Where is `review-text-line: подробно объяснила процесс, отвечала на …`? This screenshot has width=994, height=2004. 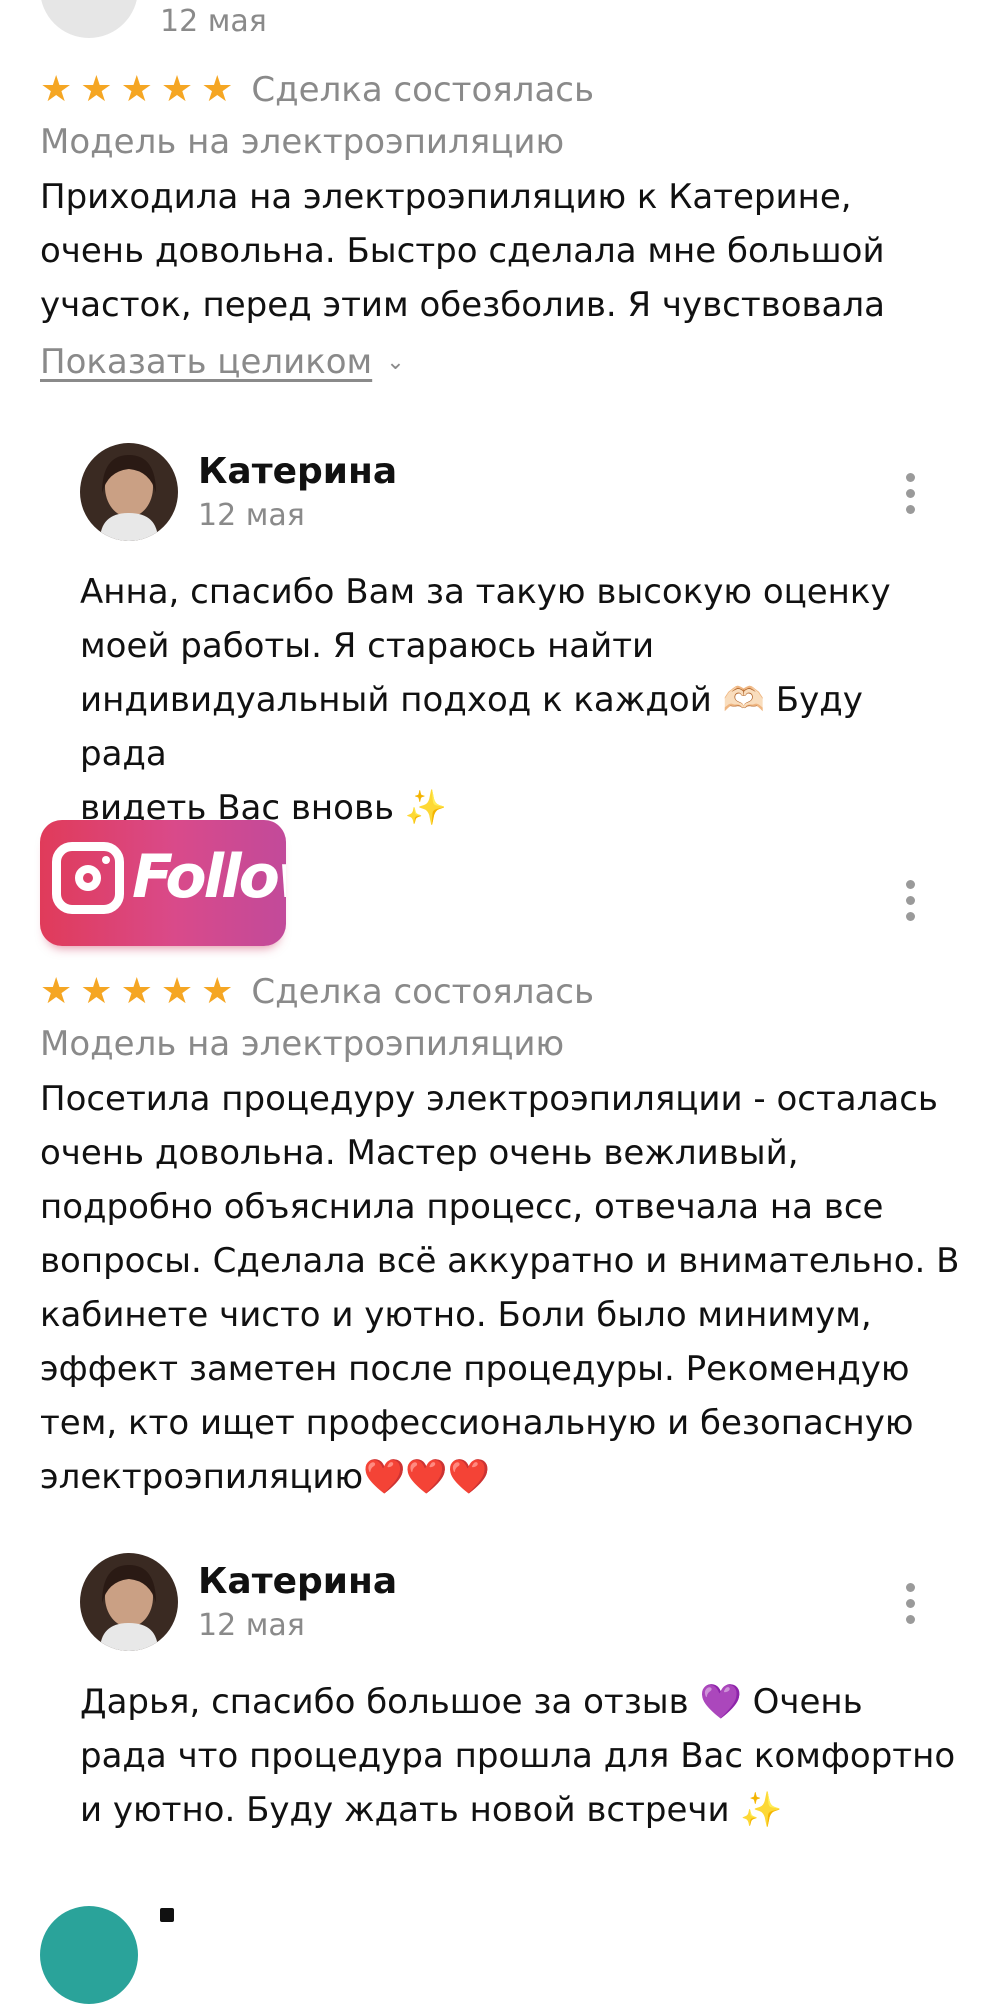
review-text-line: подробно объяснила процесс, отвечала на … is located at coordinates (462, 1207).